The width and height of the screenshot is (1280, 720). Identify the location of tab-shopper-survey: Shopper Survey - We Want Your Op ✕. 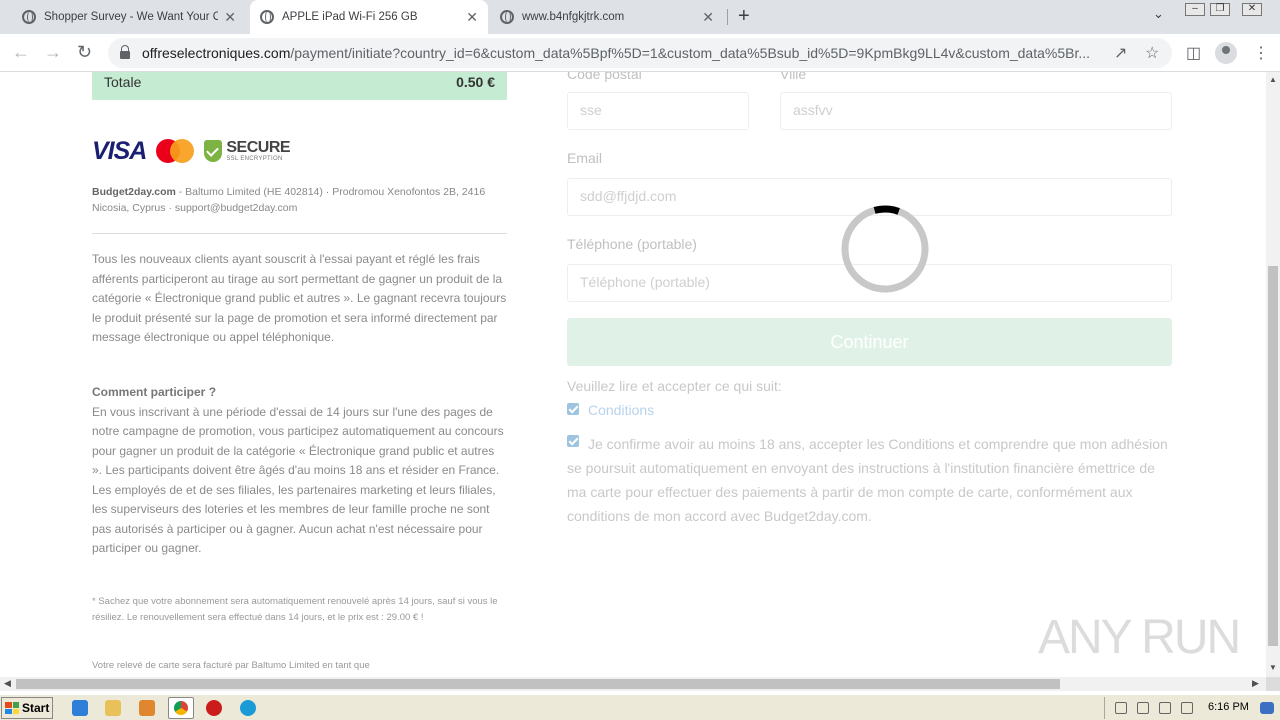
(129, 17).